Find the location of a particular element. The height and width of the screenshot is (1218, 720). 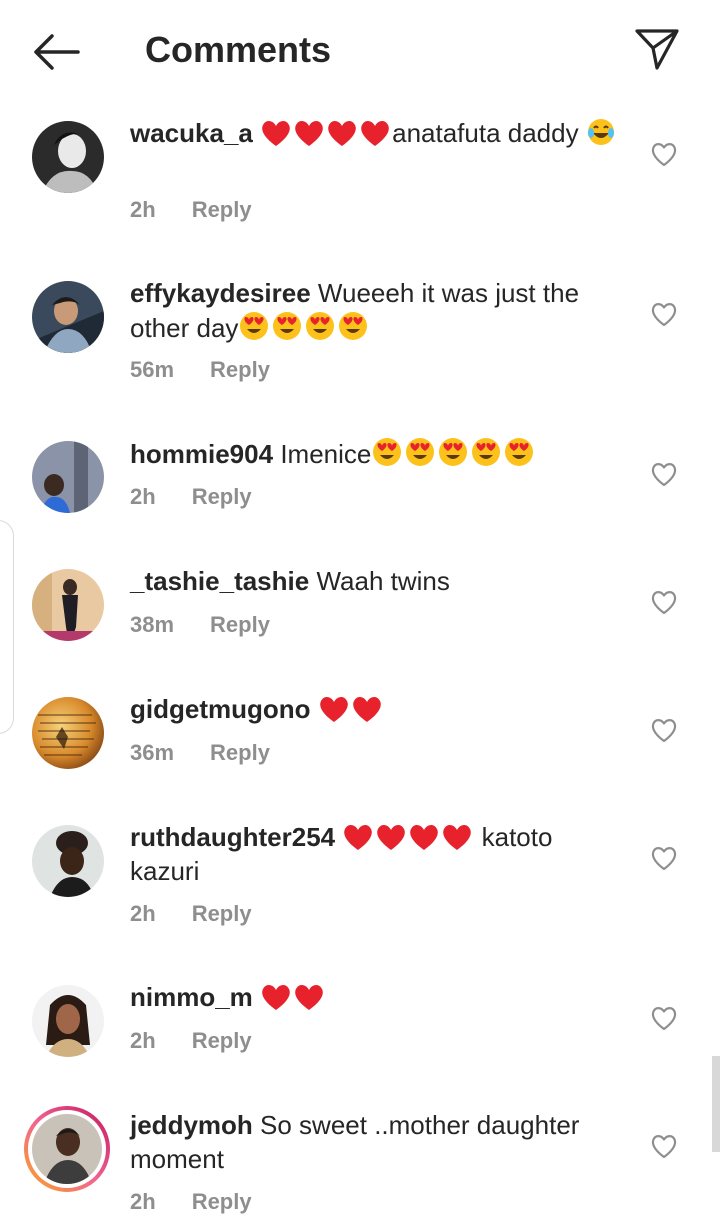

comment-text: gidgetmugono is located at coordinates (375, 709).